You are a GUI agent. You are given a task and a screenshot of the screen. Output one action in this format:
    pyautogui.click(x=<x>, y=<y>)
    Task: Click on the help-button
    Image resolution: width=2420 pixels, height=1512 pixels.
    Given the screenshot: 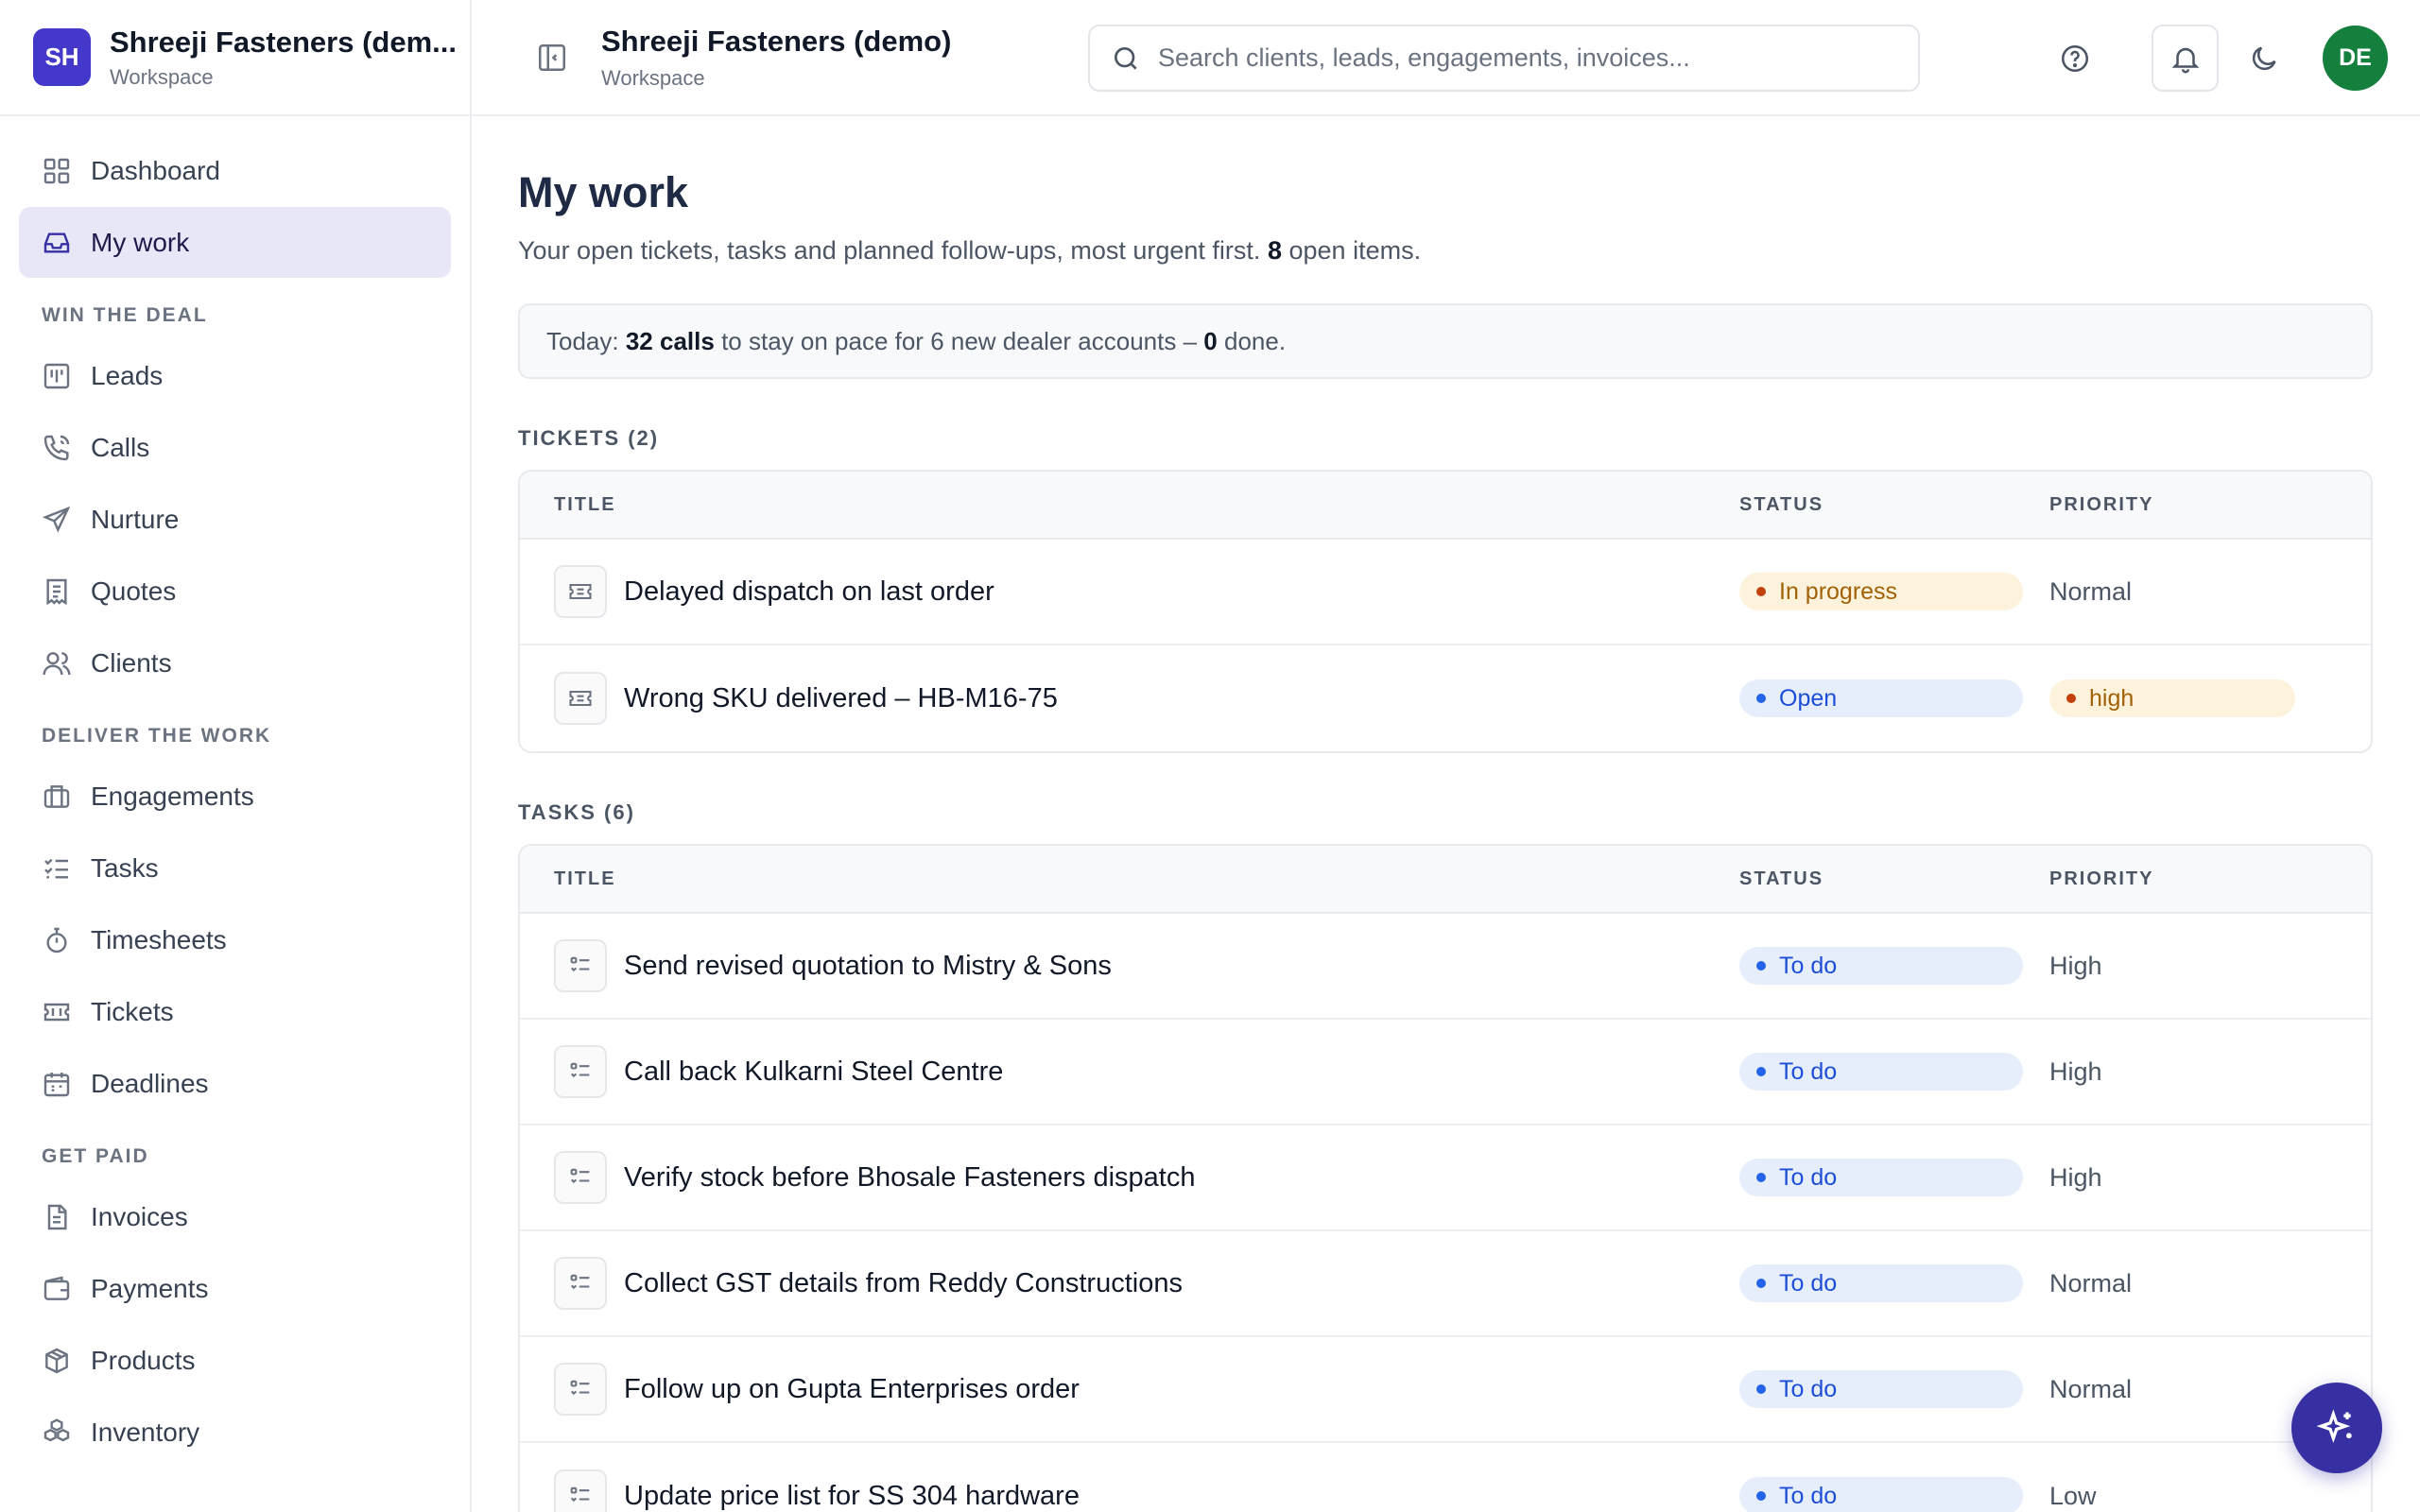 What is the action you would take?
    pyautogui.click(x=2074, y=58)
    